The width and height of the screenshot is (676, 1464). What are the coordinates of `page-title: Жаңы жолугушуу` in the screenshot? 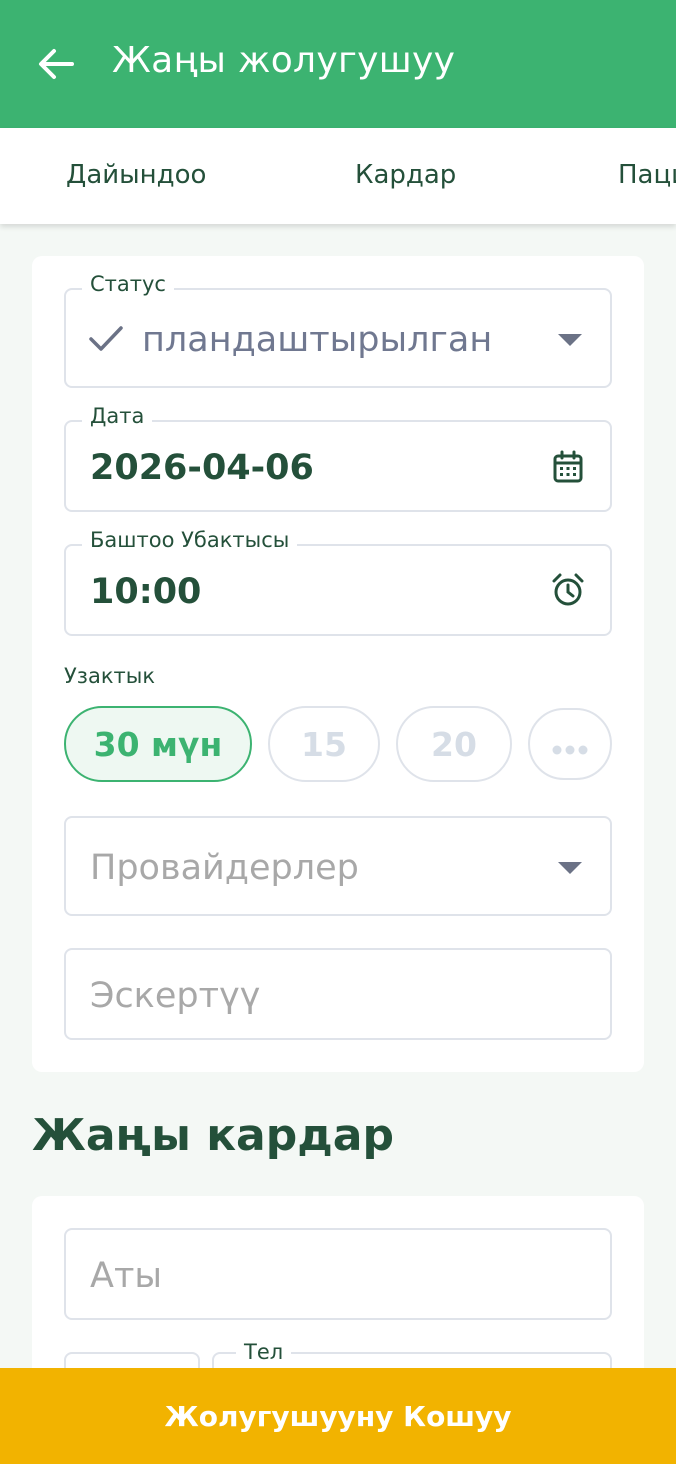 It's located at (284, 60).